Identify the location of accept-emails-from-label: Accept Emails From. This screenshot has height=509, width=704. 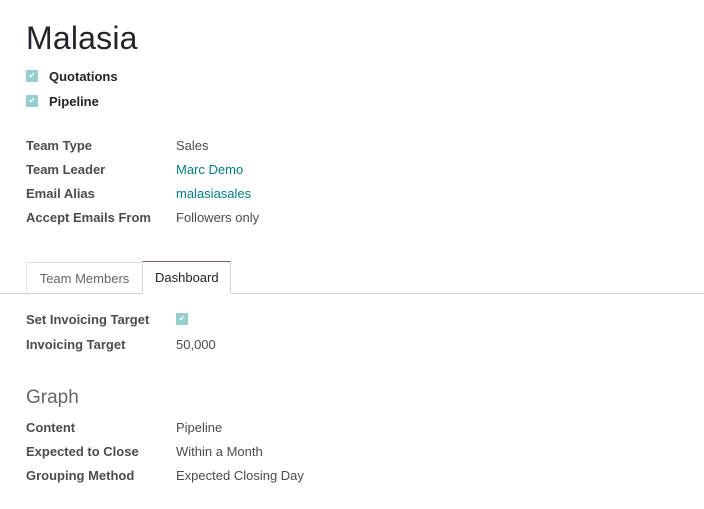
(88, 217).